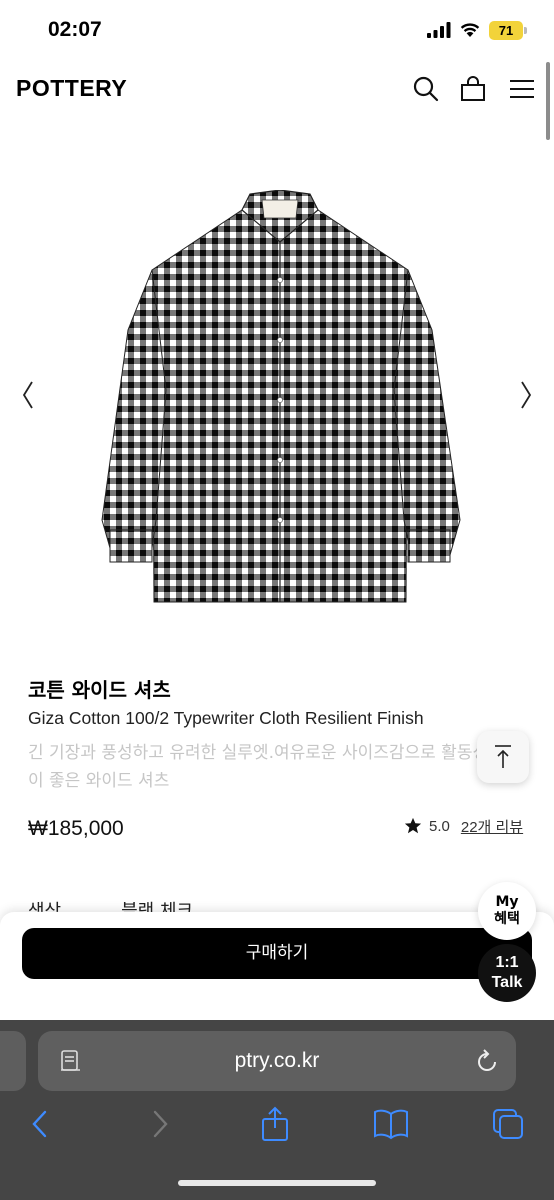  Describe the element at coordinates (507, 962) in the screenshot. I see `talk-line1: 1:1` at that location.